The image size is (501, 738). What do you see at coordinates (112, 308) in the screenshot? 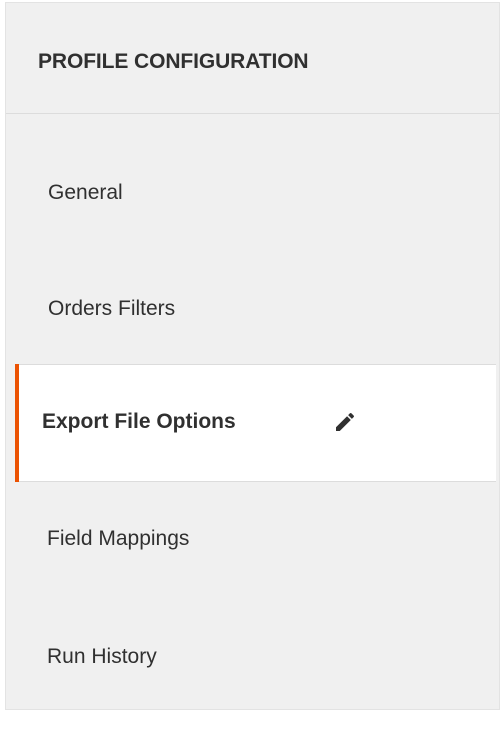
I see `nav-item-label: Orders Filters` at bounding box center [112, 308].